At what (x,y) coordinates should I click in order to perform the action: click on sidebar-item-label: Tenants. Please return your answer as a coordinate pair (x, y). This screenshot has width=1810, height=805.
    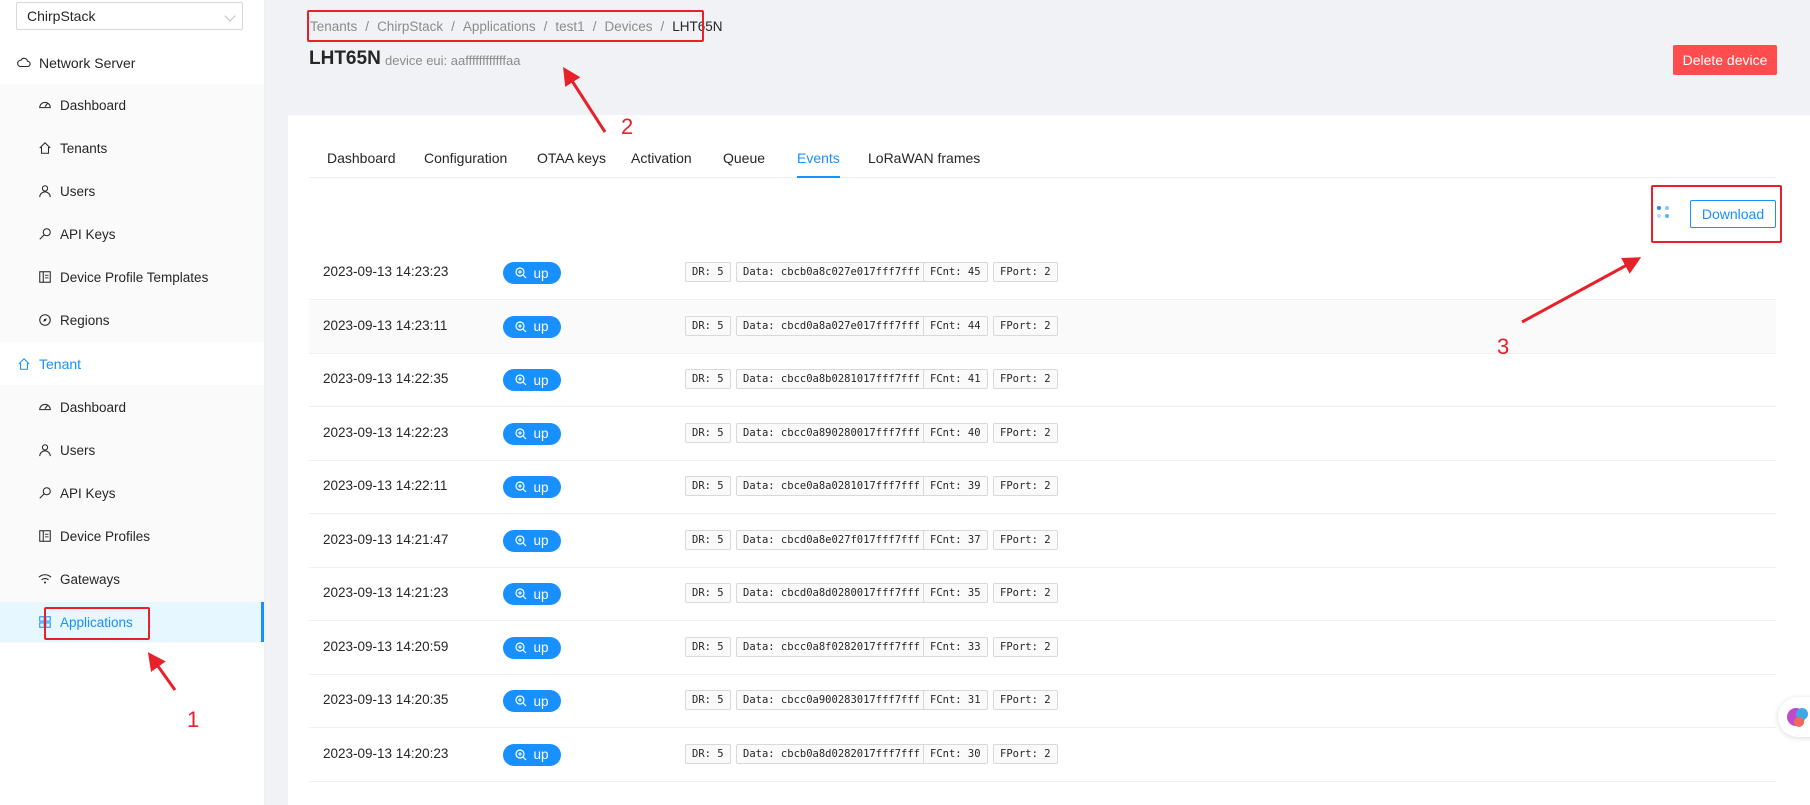
    Looking at the image, I should click on (84, 148).